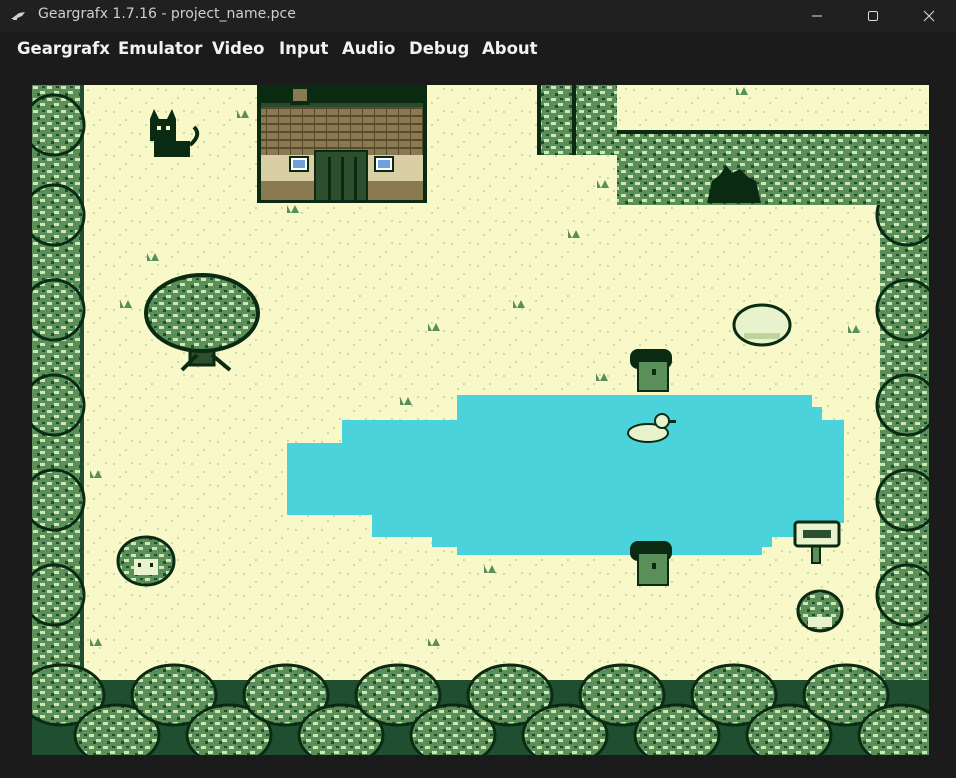 The width and height of the screenshot is (956, 778). What do you see at coordinates (146, 561) in the screenshot?
I see `girl` at bounding box center [146, 561].